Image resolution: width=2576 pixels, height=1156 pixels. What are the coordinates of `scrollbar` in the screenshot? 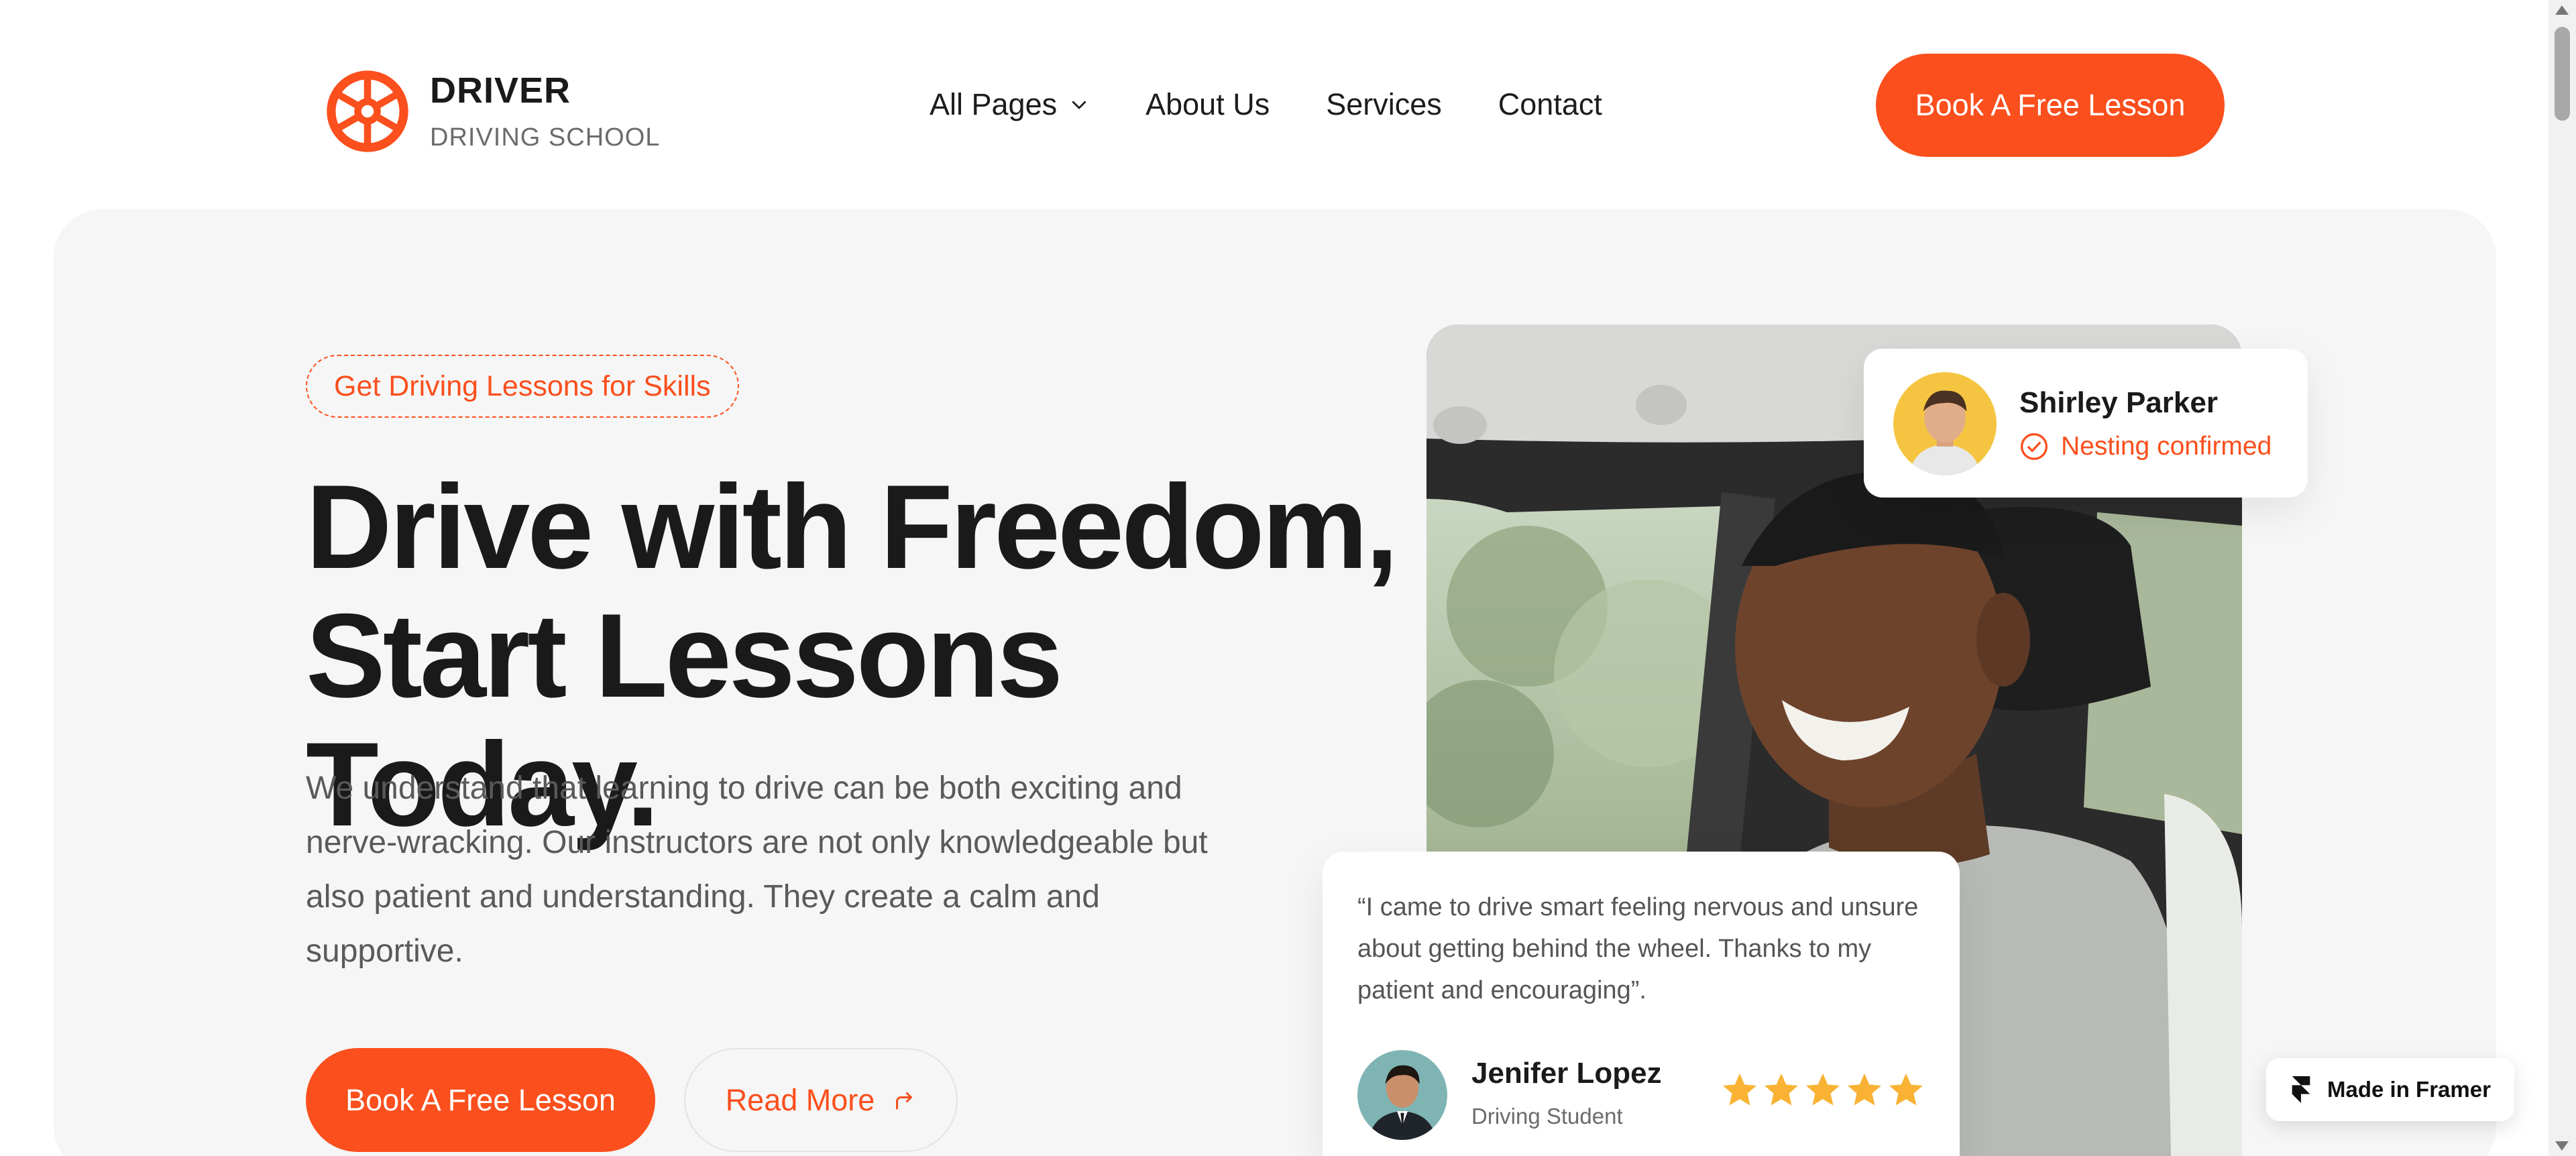 It's located at (2562, 578).